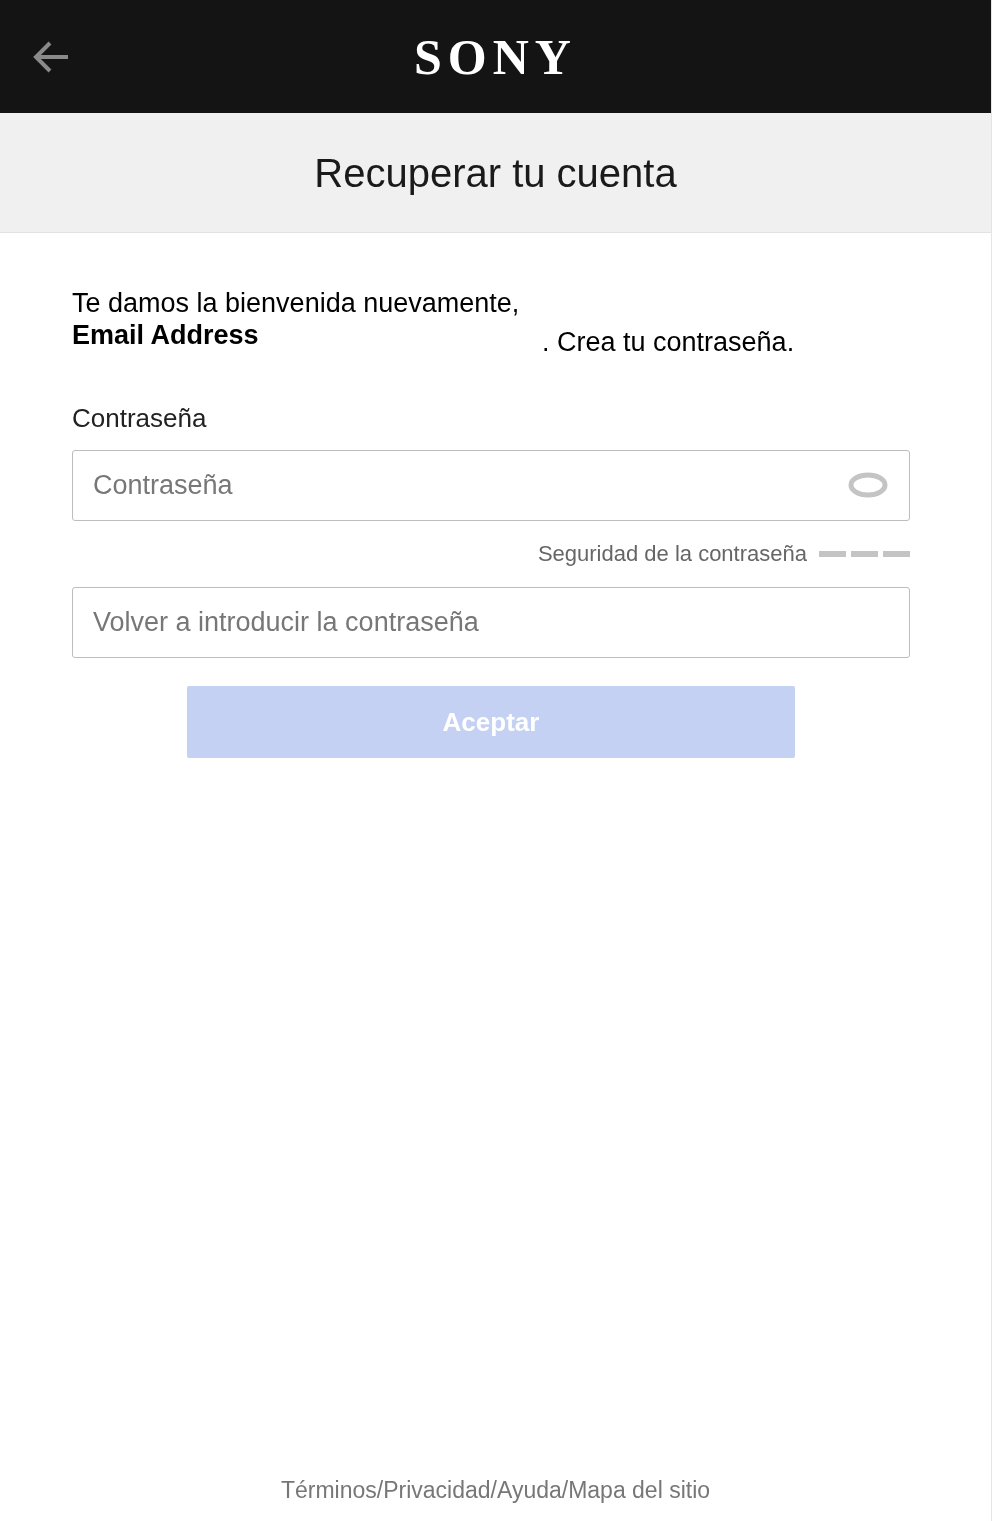 Image resolution: width=993 pixels, height=1521 pixels. I want to click on instruction-text: . Crea tu contraseña., so click(668, 342).